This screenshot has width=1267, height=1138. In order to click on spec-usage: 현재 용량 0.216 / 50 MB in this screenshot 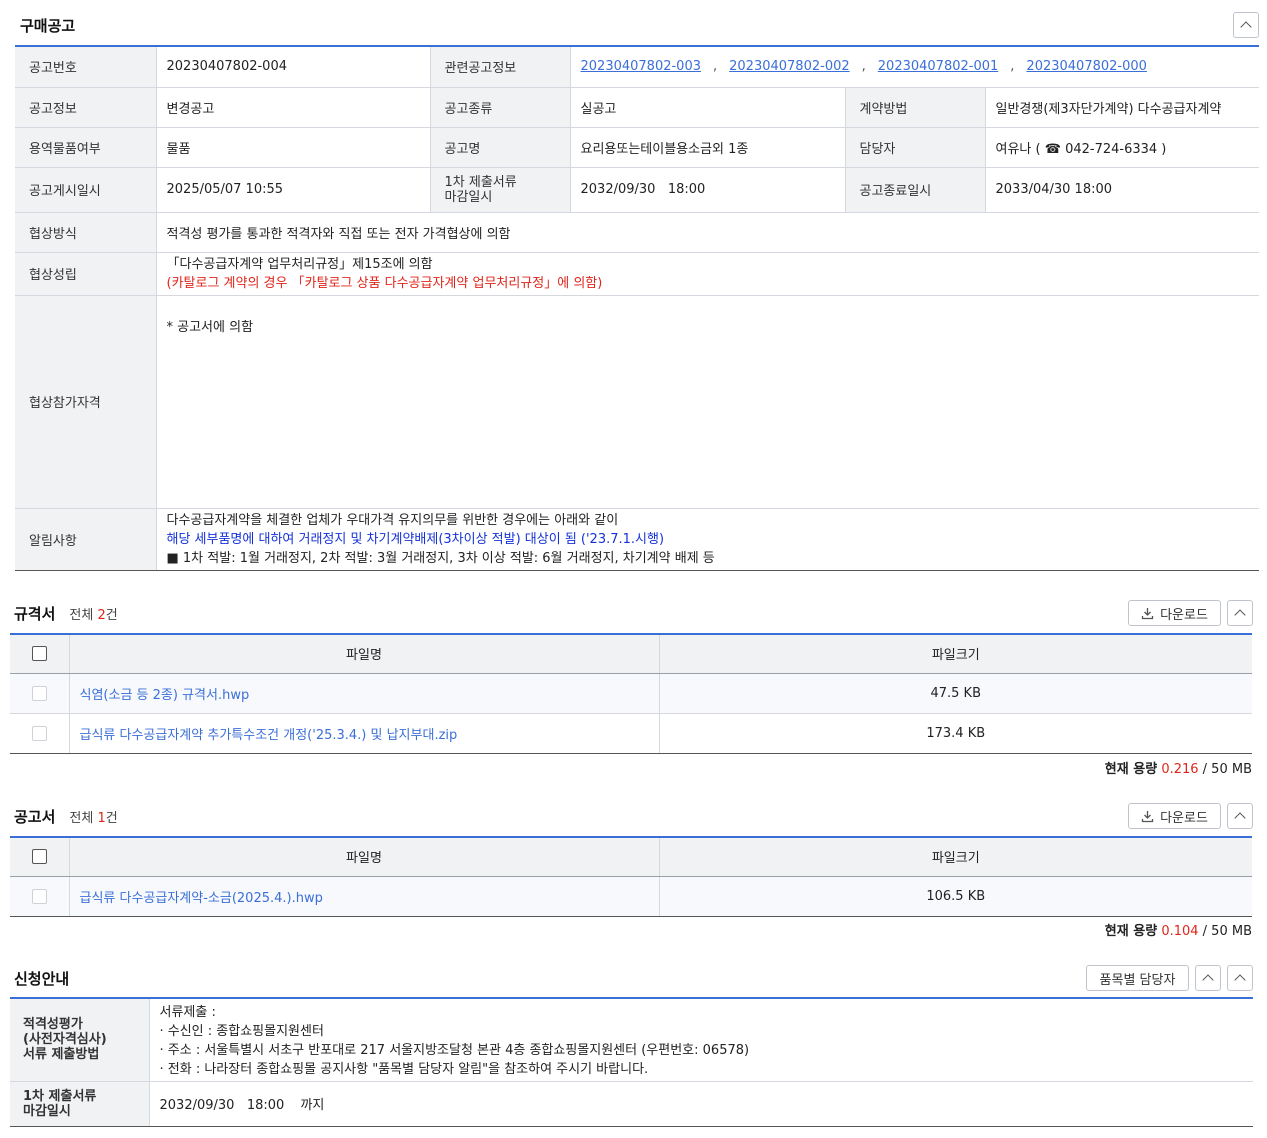, I will do `click(1076, 767)`.